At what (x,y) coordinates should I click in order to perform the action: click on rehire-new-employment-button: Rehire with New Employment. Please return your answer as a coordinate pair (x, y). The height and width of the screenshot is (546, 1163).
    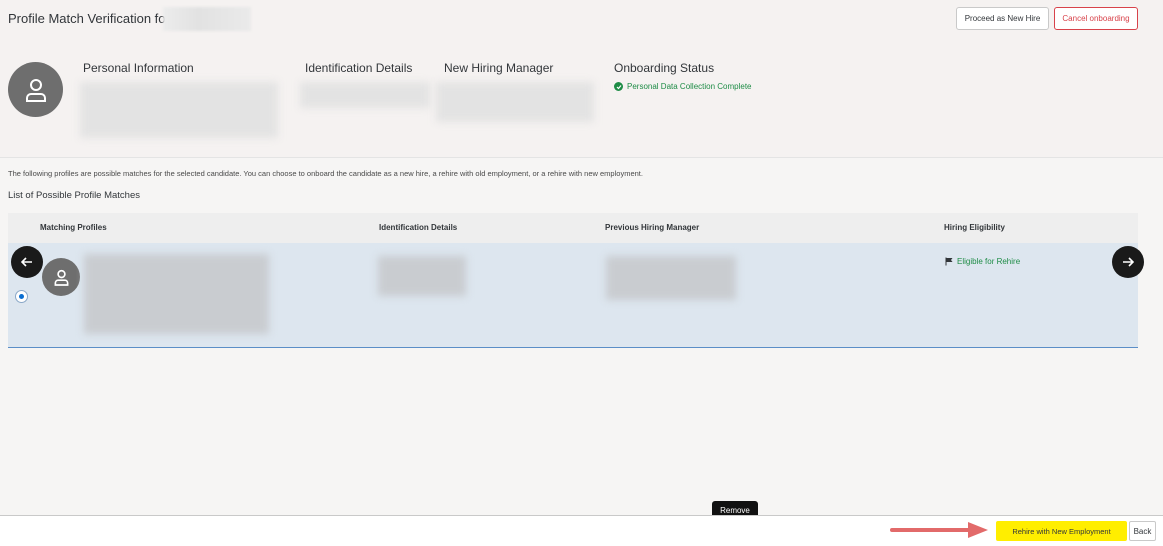
    Looking at the image, I should click on (1061, 531).